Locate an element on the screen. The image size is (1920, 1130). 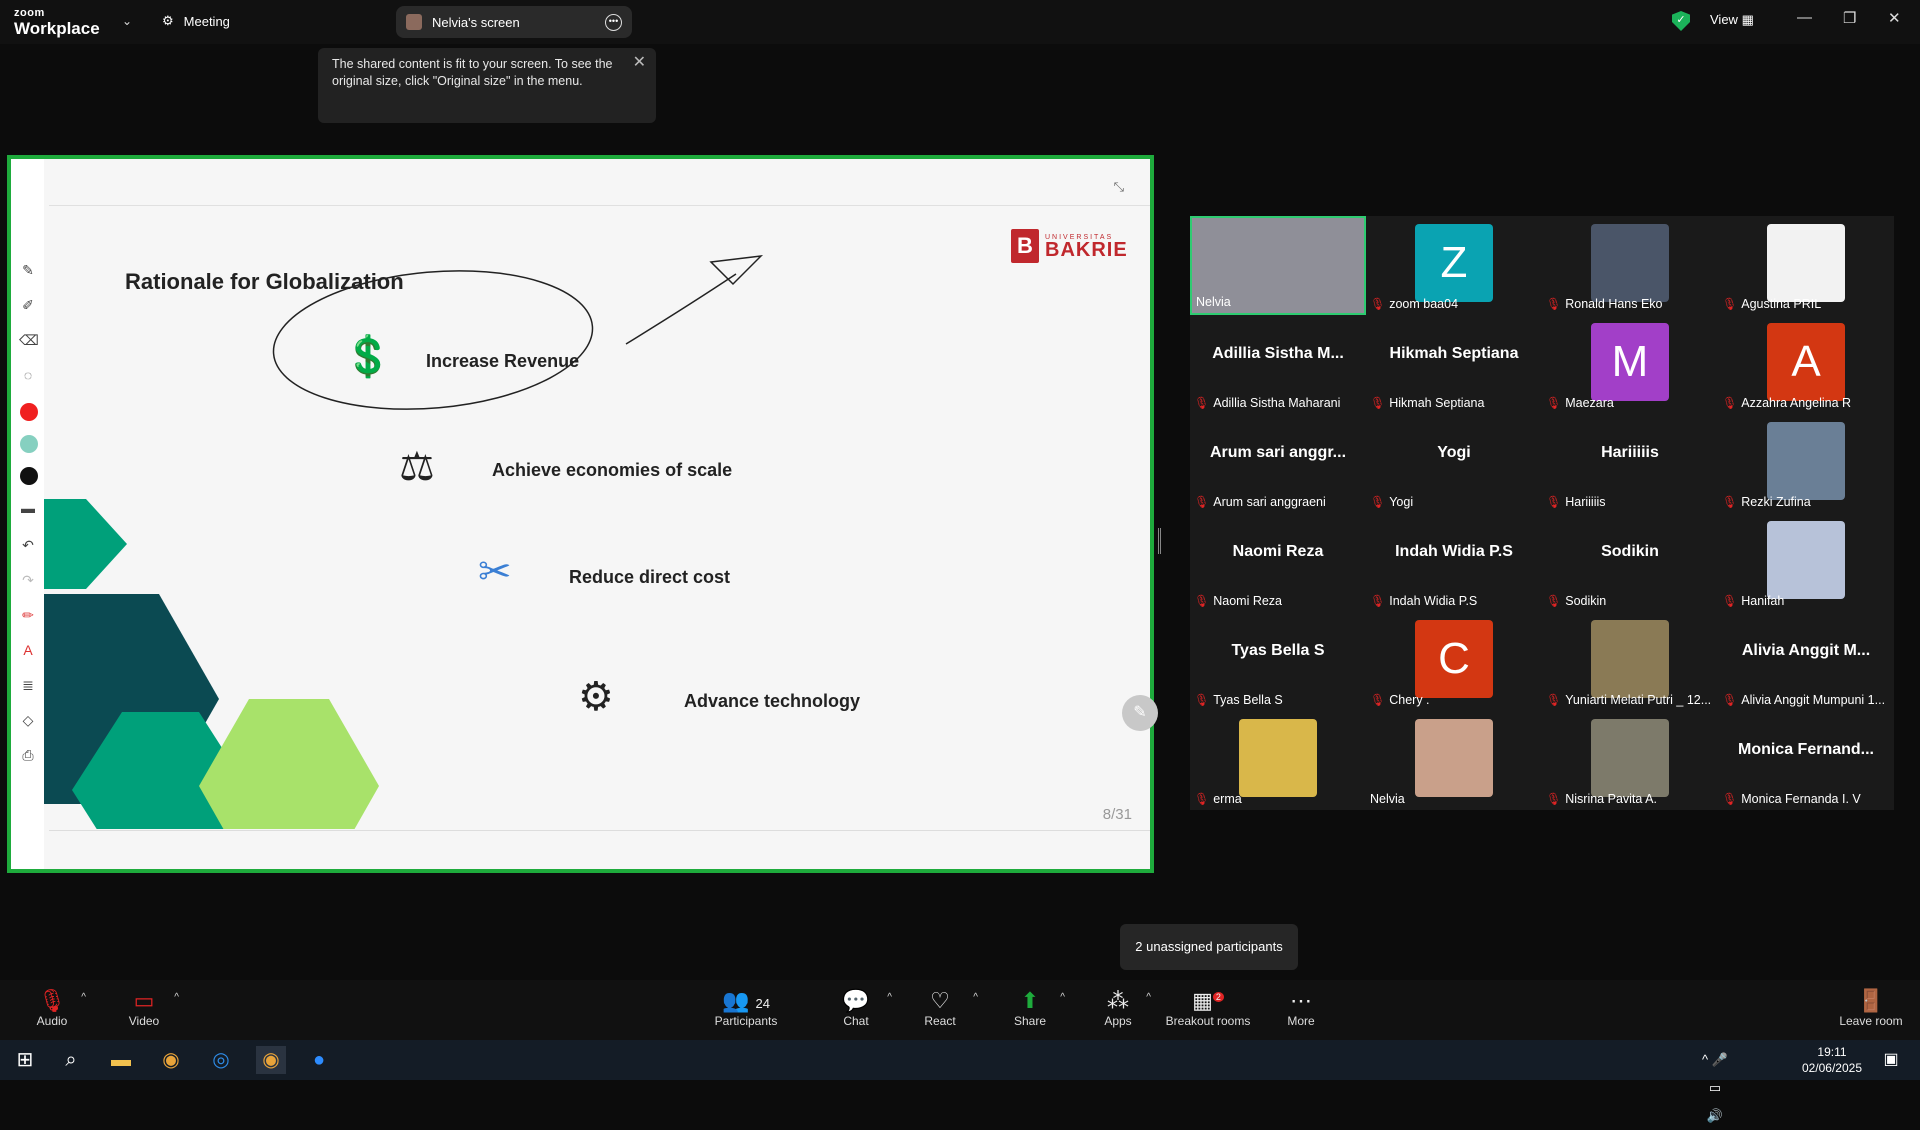
clock: 19:11 02/06/2025 is located at coordinates (1832, 1060).